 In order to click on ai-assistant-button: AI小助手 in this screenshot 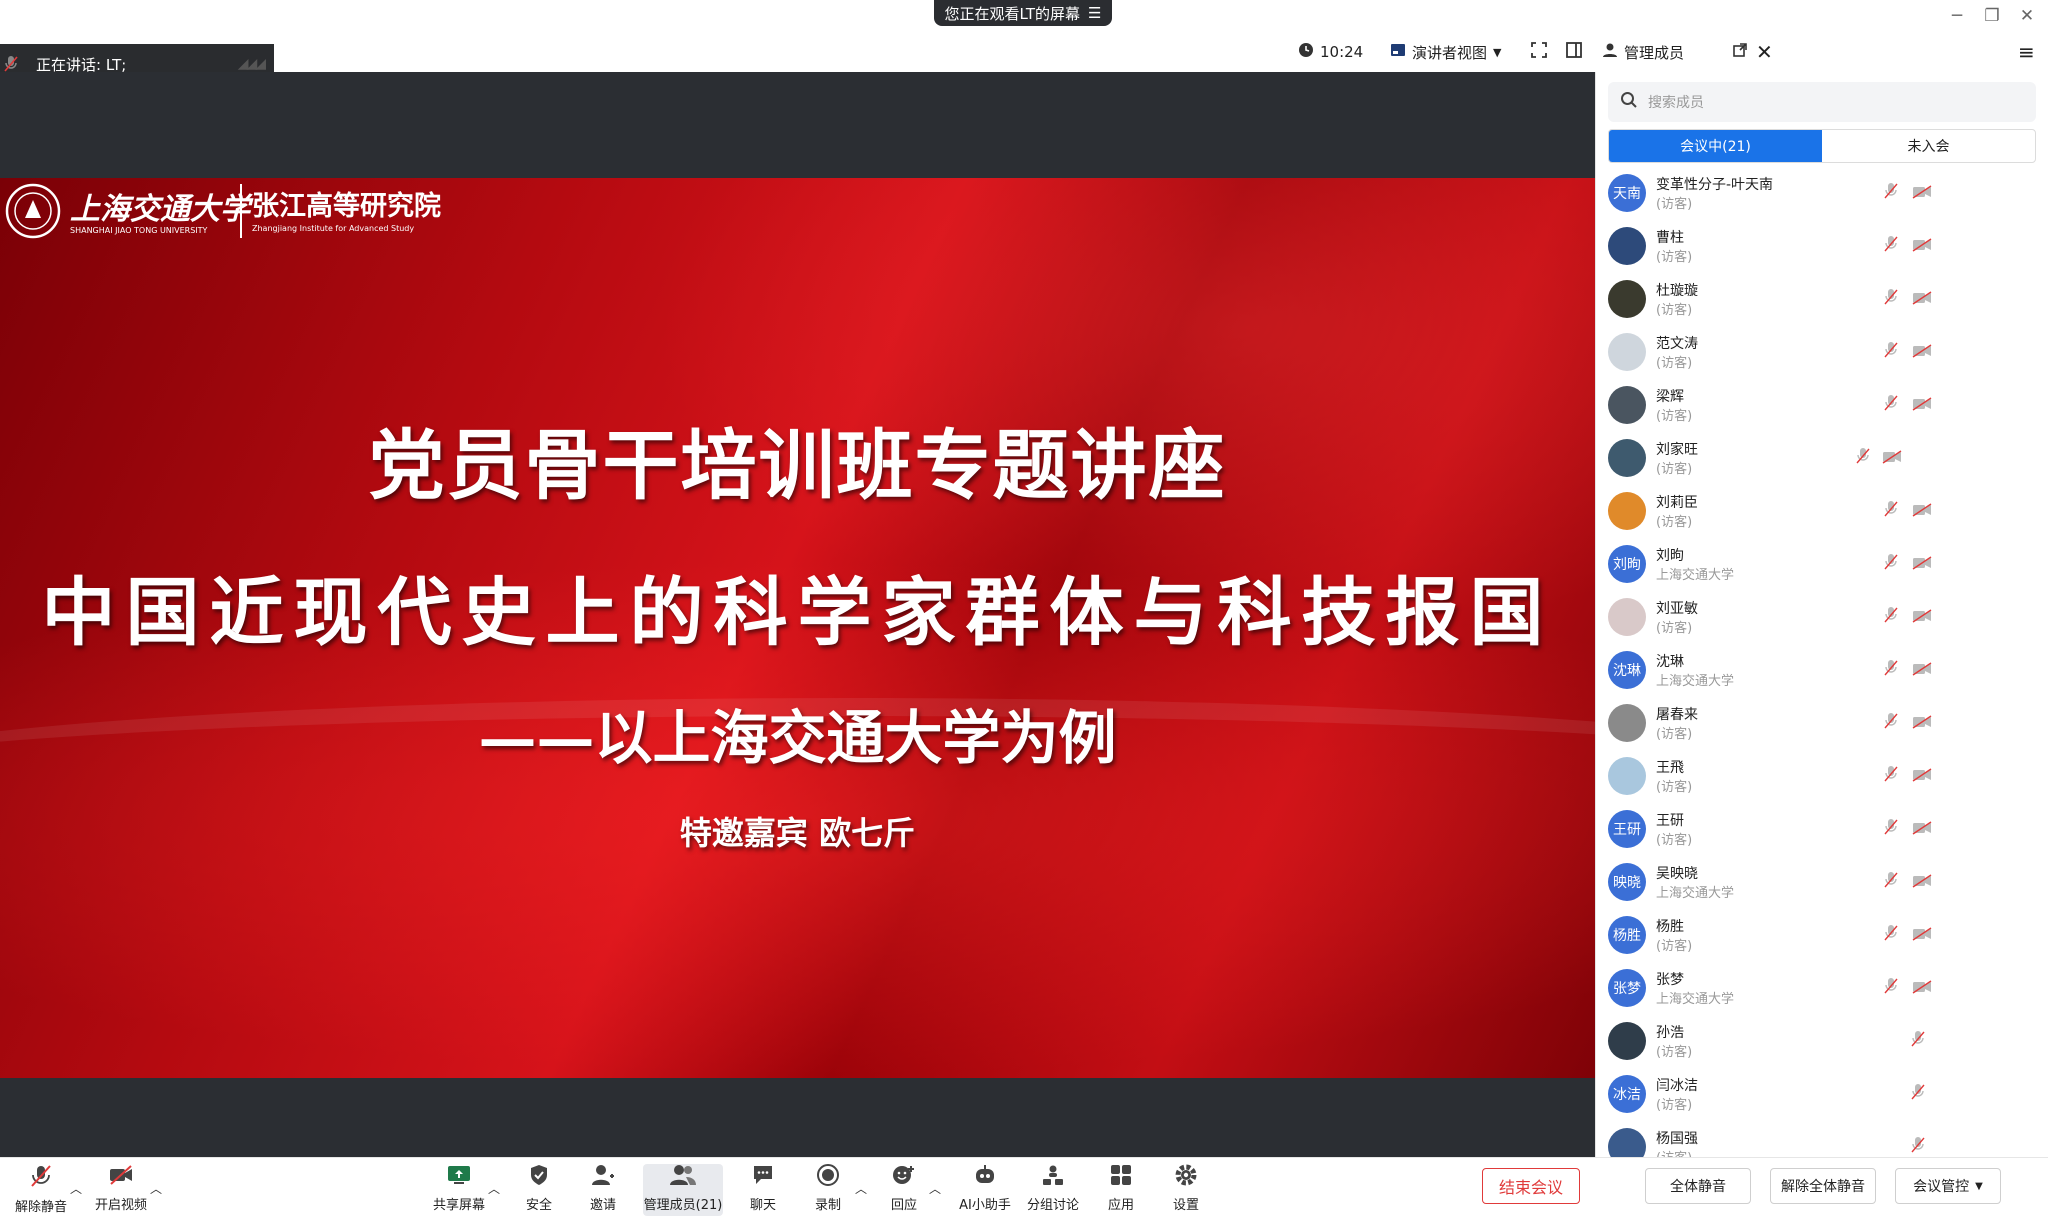, I will do `click(985, 1188)`.